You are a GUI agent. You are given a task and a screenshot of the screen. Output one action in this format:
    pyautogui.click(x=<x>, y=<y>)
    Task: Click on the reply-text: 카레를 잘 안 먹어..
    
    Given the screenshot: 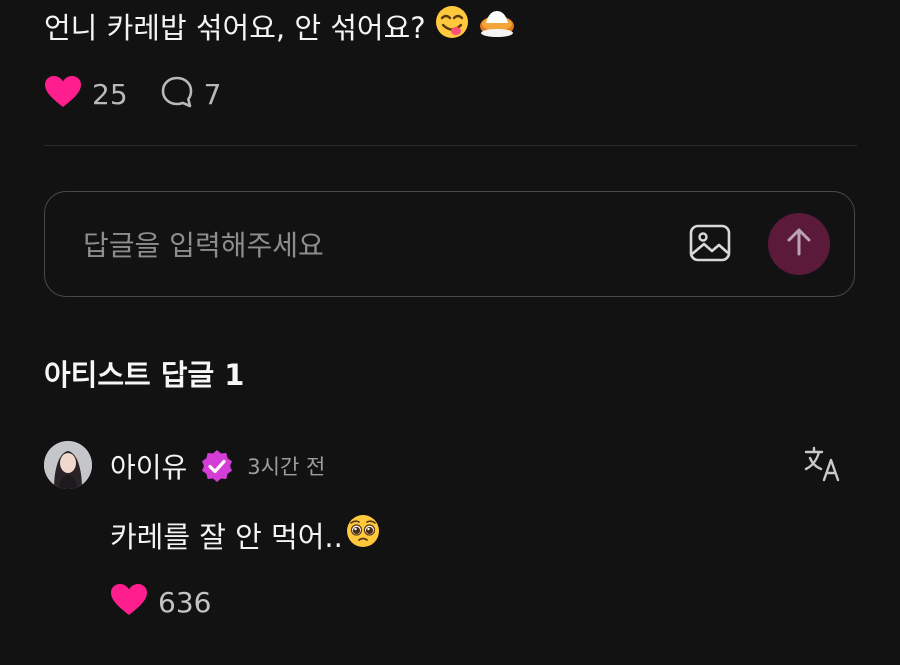 What is the action you would take?
    pyautogui.click(x=245, y=534)
    